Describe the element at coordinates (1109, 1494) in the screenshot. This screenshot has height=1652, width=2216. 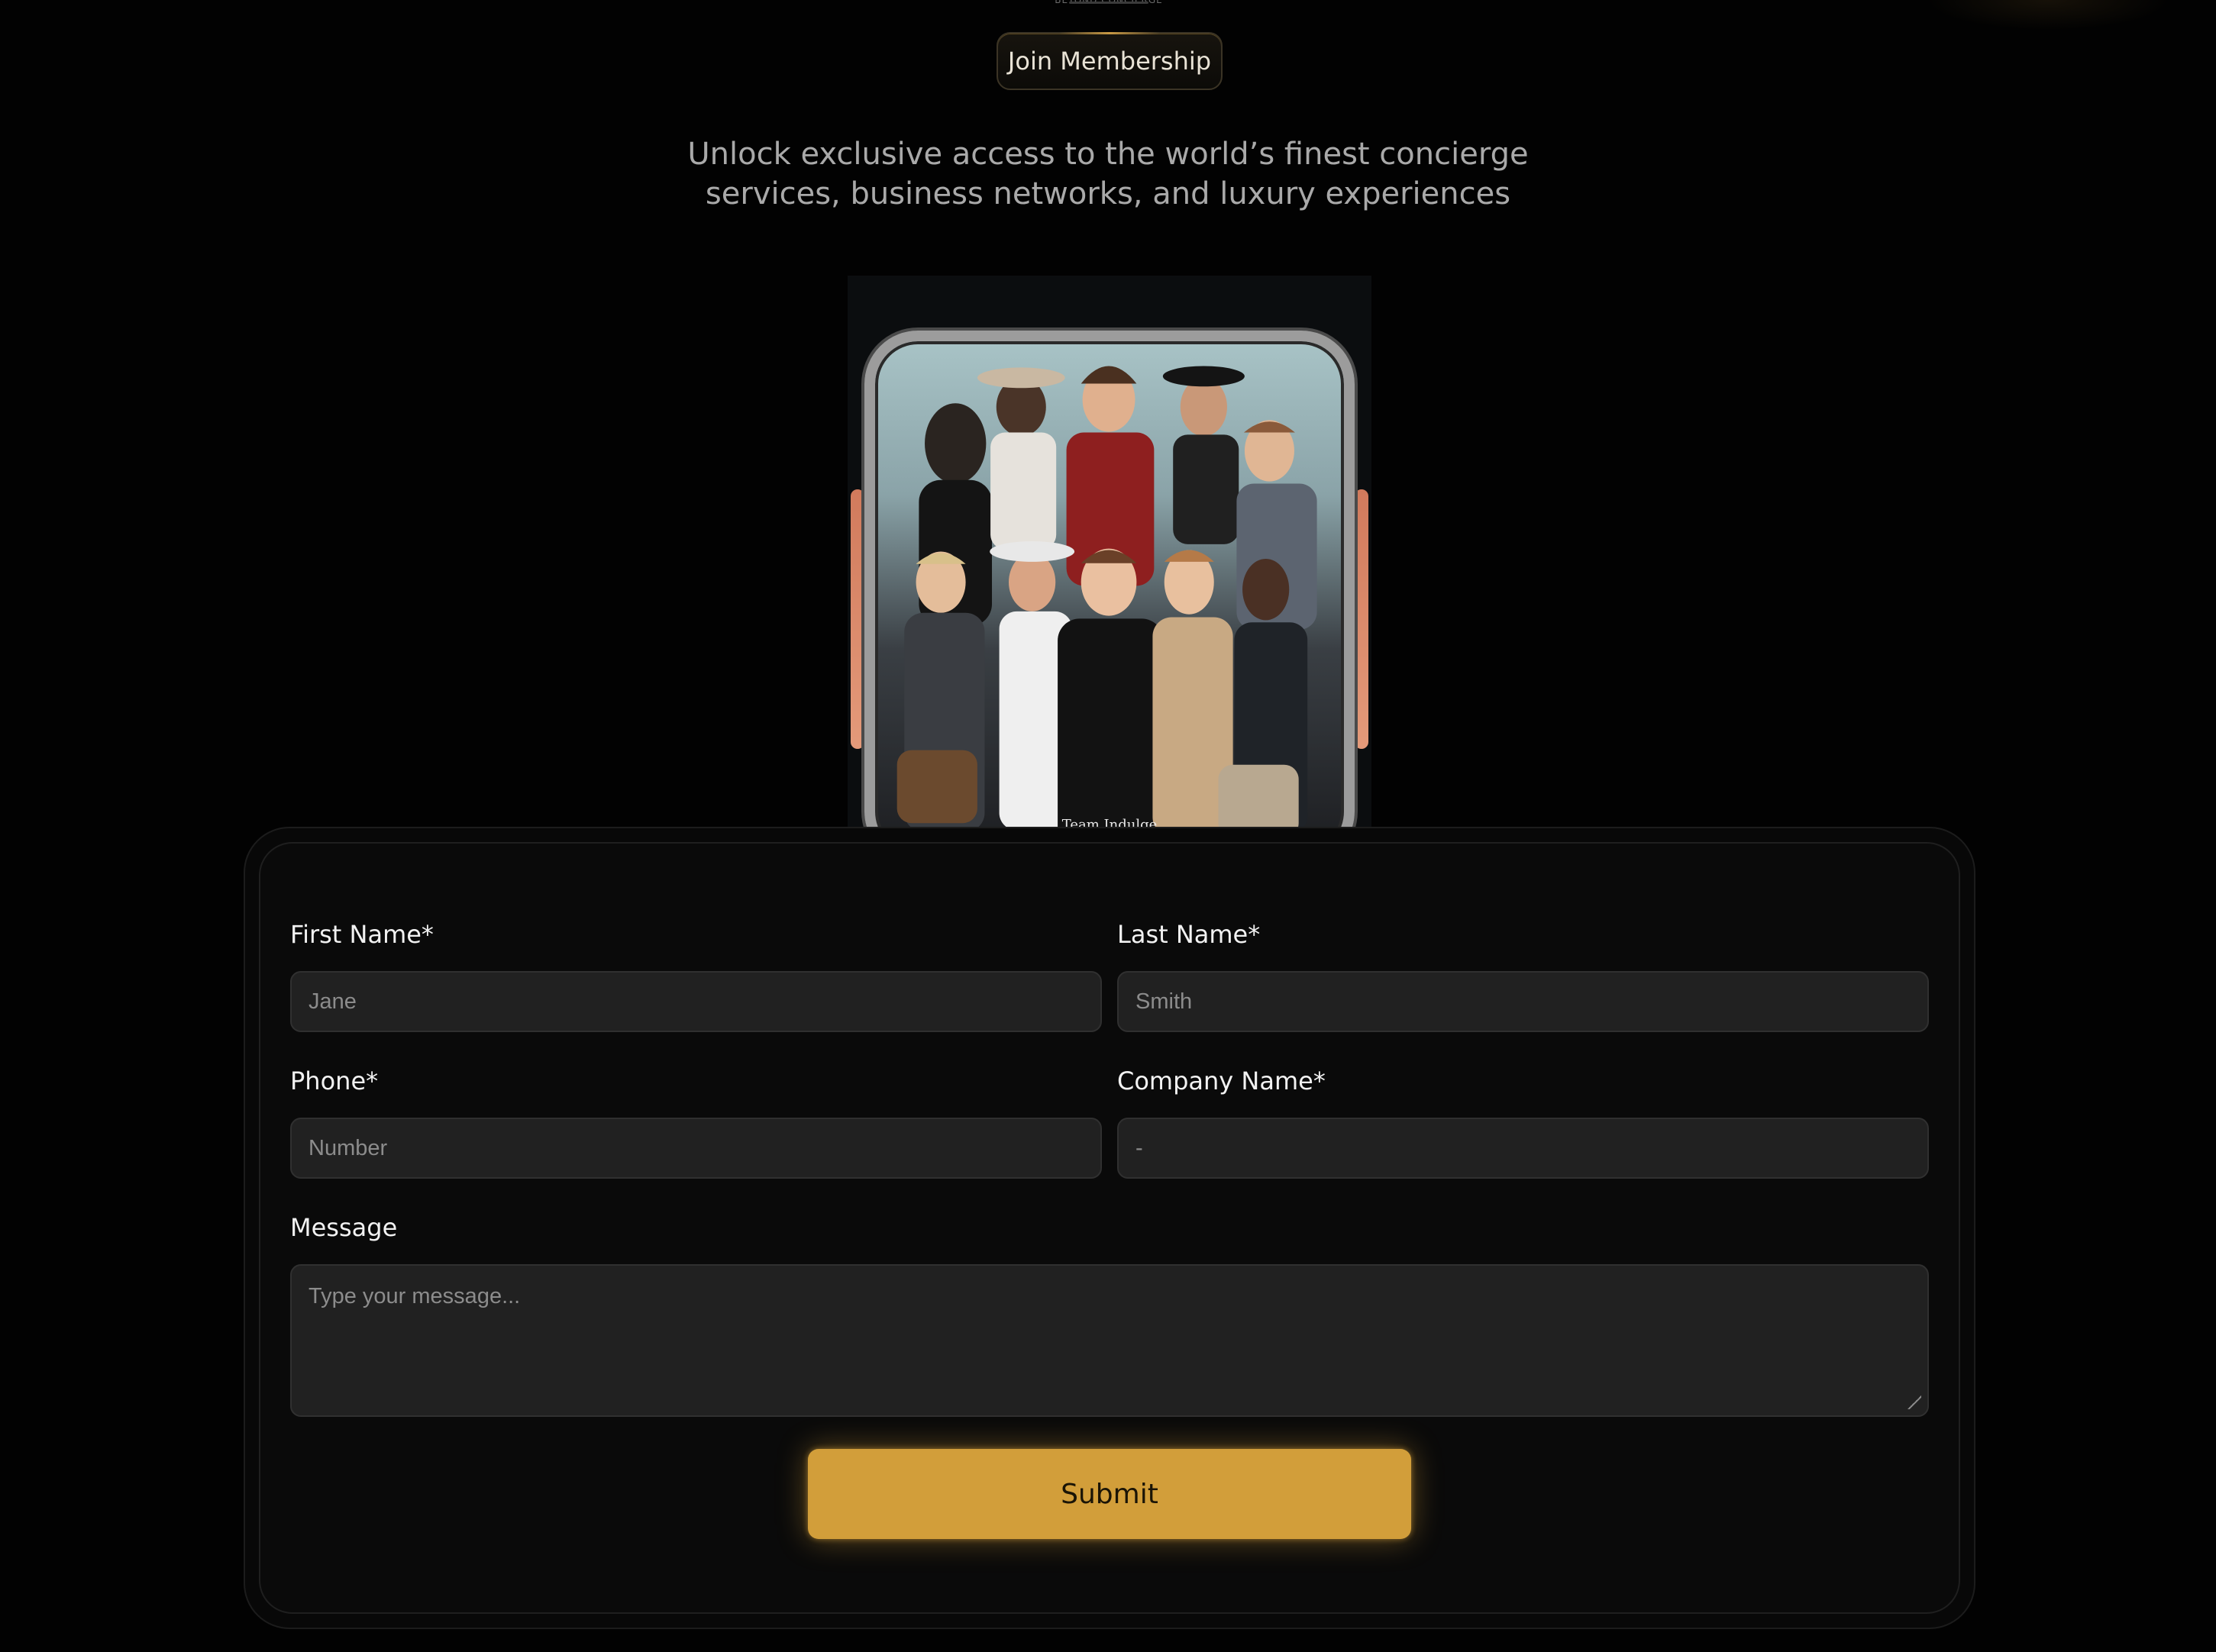
I see `submit-button: Submit` at that location.